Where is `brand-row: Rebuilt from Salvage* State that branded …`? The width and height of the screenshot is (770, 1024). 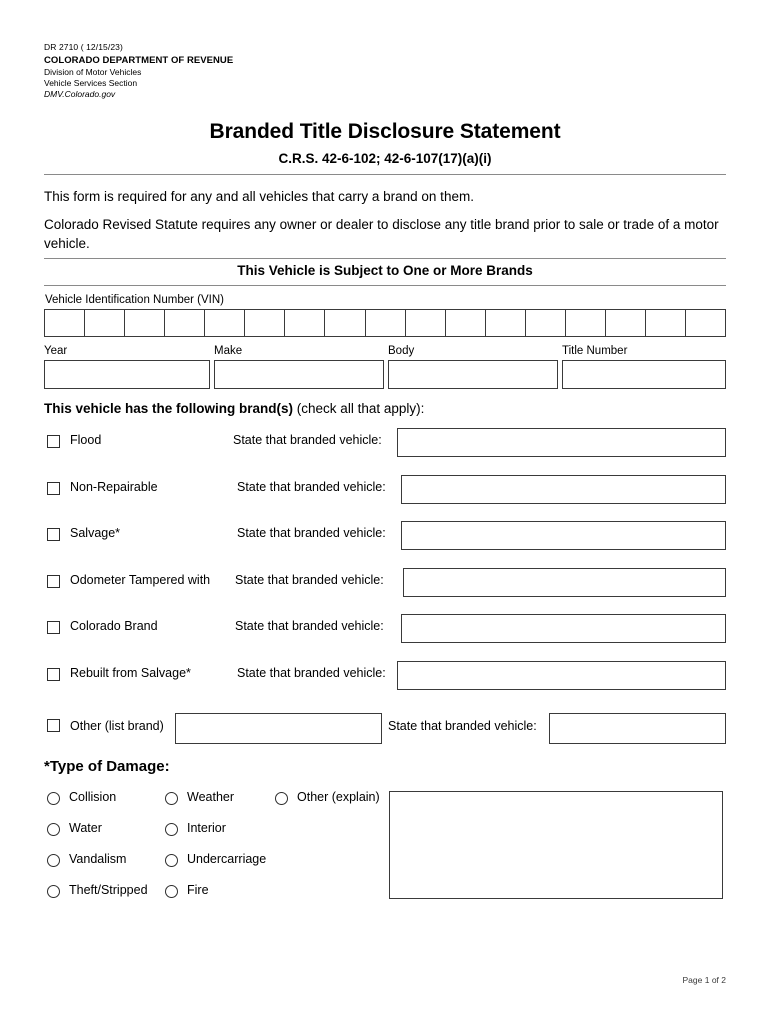 brand-row: Rebuilt from Salvage* State that branded … is located at coordinates (385, 676).